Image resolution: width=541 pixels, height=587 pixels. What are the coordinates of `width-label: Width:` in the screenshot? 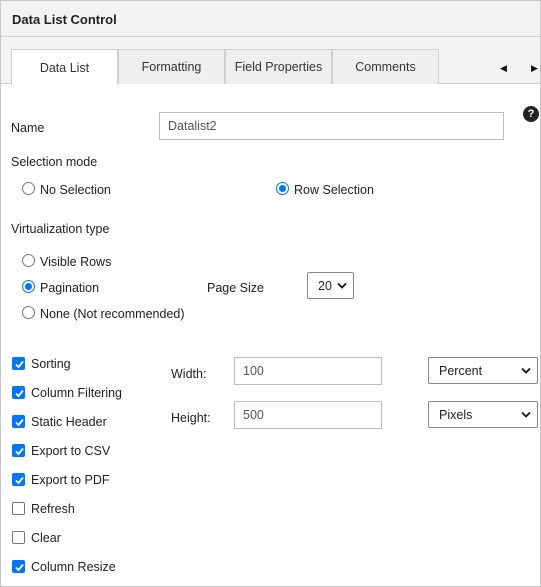 It's located at (189, 374).